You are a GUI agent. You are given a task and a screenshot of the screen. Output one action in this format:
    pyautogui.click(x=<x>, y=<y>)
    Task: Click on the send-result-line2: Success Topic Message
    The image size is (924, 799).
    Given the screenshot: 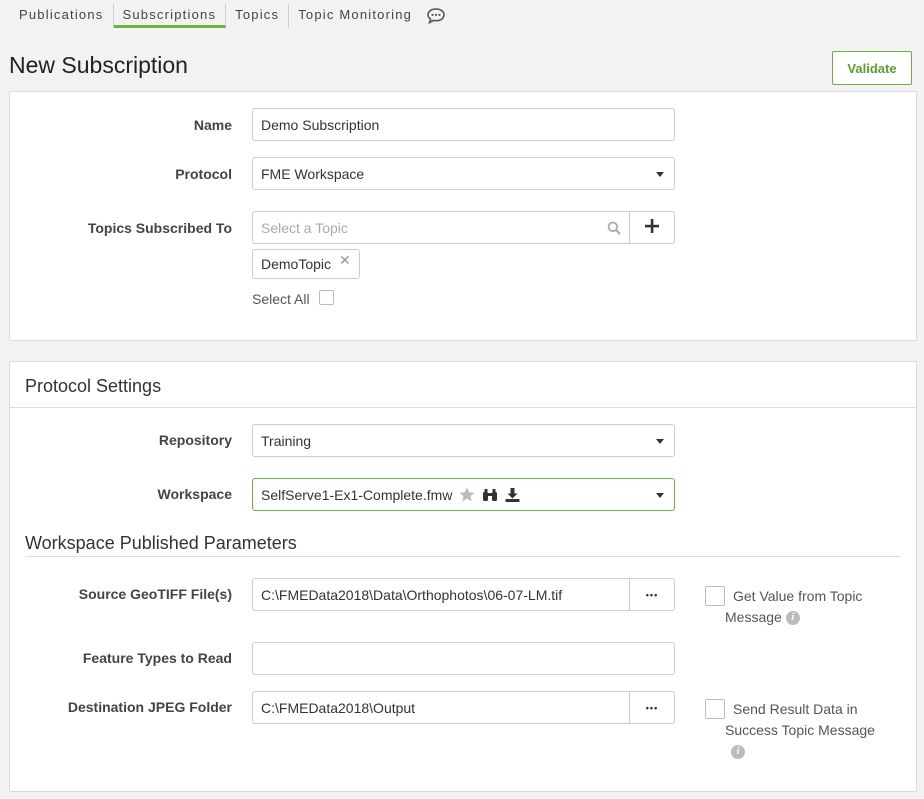 What is the action you would take?
    pyautogui.click(x=800, y=730)
    